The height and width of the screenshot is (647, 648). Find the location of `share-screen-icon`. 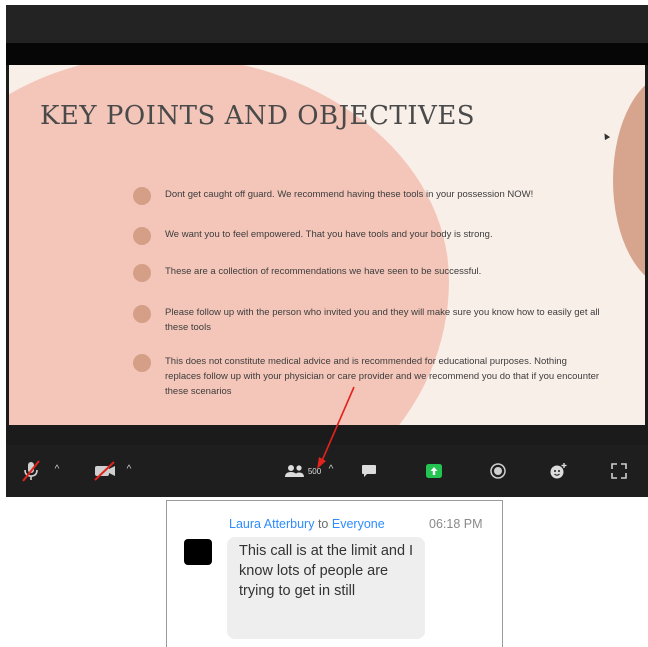

share-screen-icon is located at coordinates (434, 471).